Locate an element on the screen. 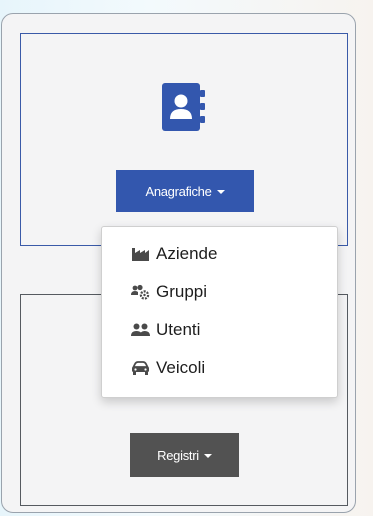 The width and height of the screenshot is (373, 516). dropdown-item-gruppi: Gruppi is located at coordinates (169, 292).